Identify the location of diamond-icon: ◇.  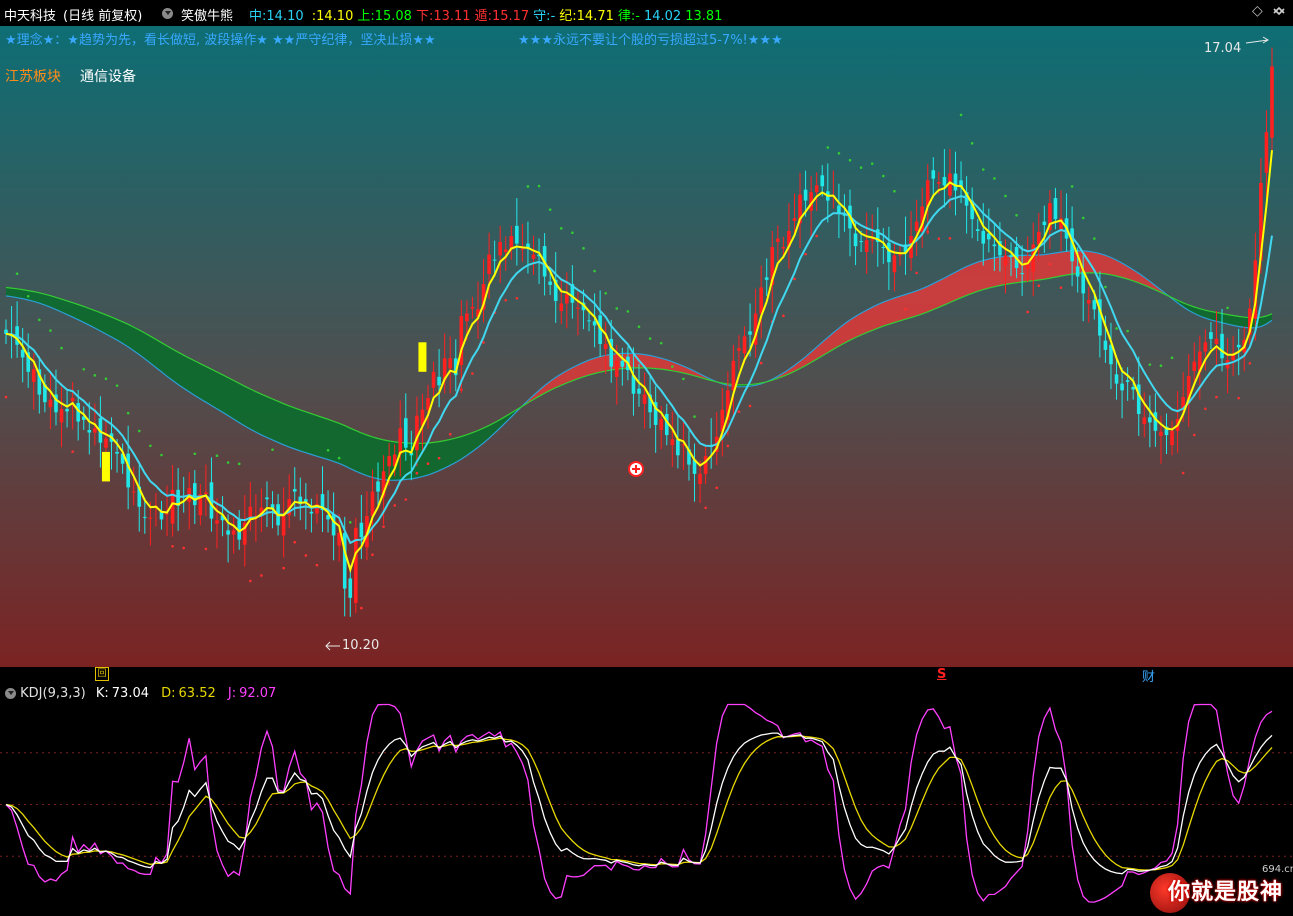
(1257, 11).